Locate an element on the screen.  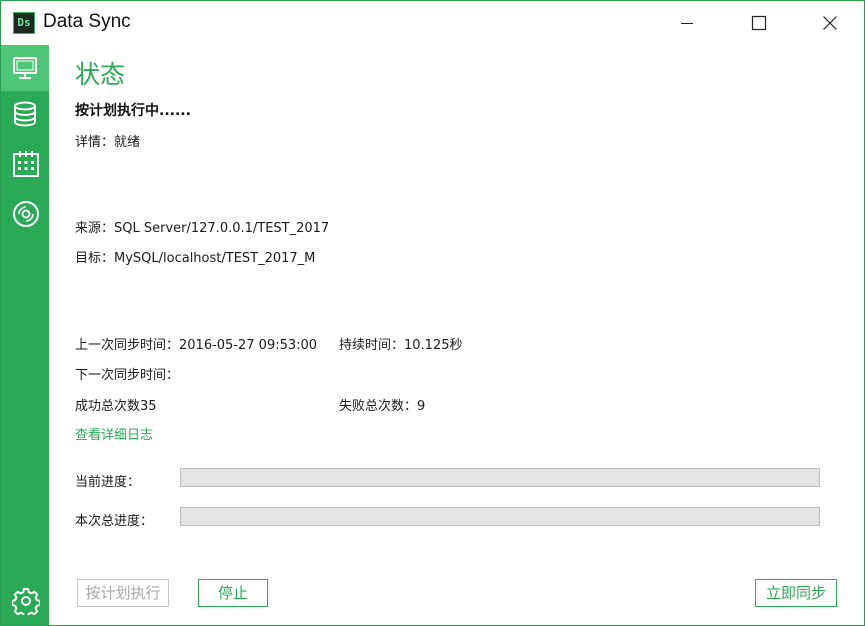
sidebar-item-database is located at coordinates (25, 114).